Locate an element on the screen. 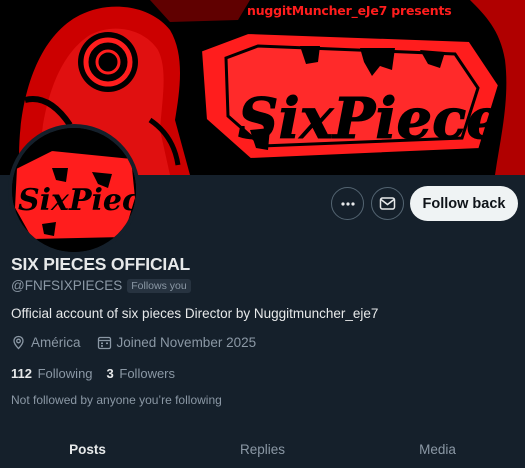 Image resolution: width=525 pixels, height=468 pixels. followers-label: Followers is located at coordinates (147, 373).